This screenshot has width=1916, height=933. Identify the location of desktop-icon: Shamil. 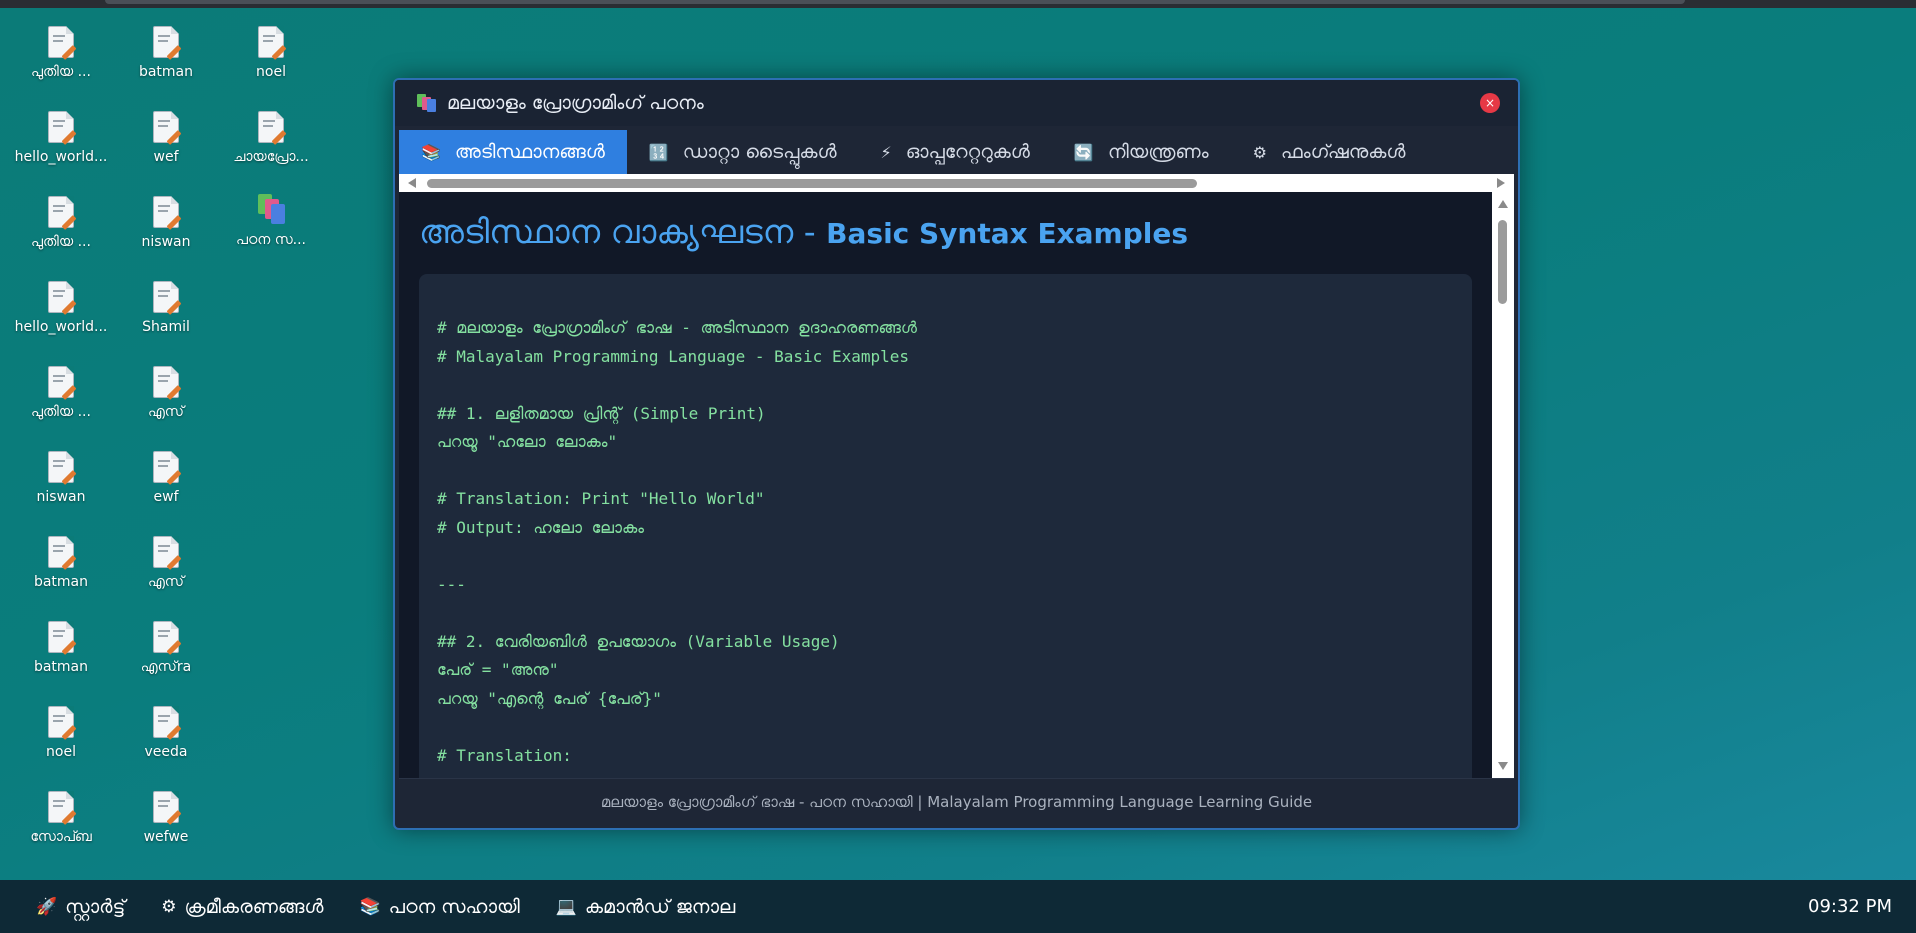
(166, 313).